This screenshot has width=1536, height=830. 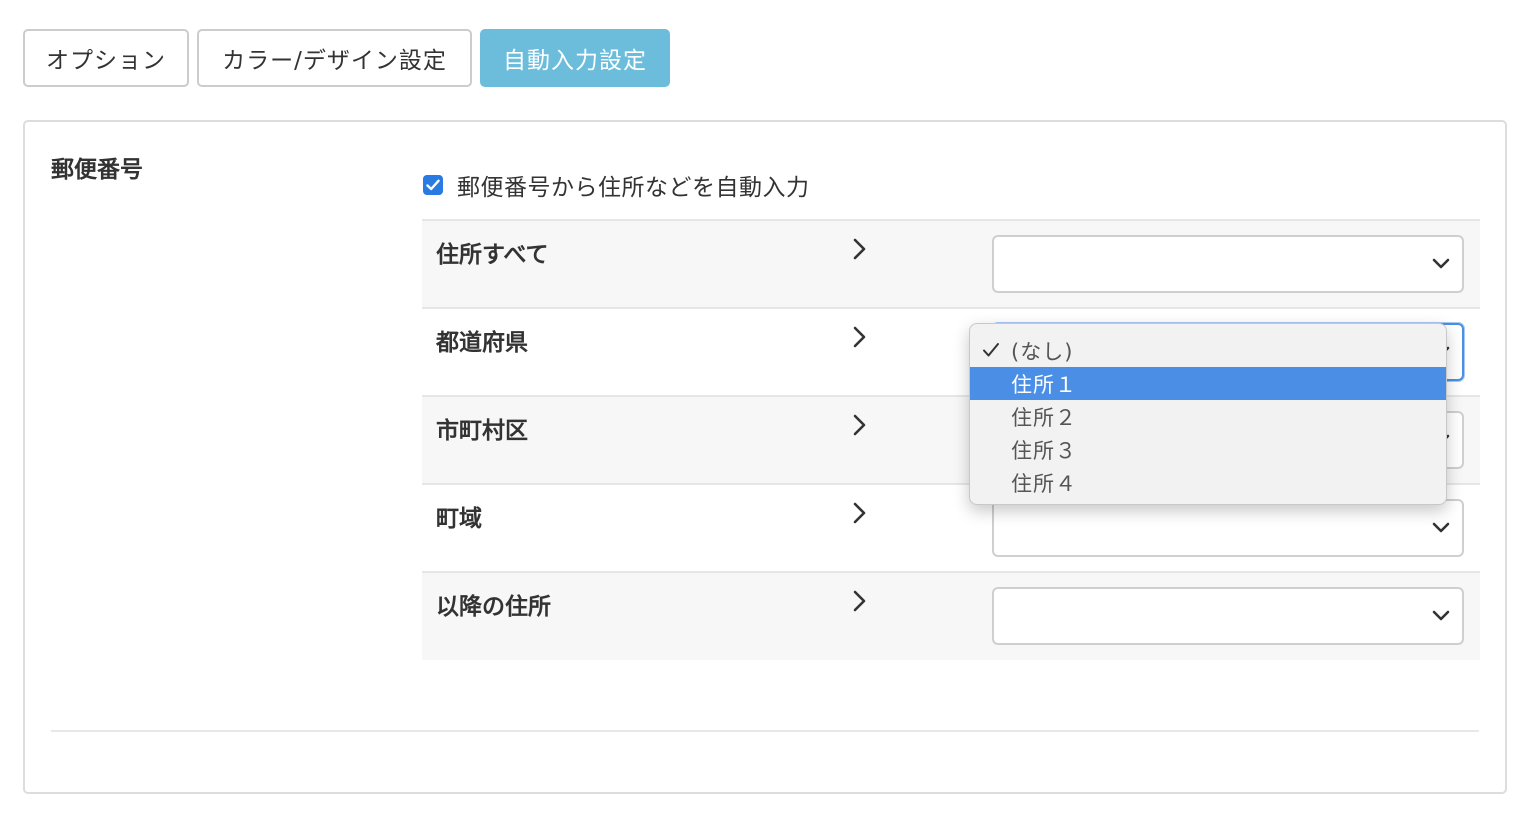 I want to click on dropdown-option-none: (なし), so click(x=1208, y=350).